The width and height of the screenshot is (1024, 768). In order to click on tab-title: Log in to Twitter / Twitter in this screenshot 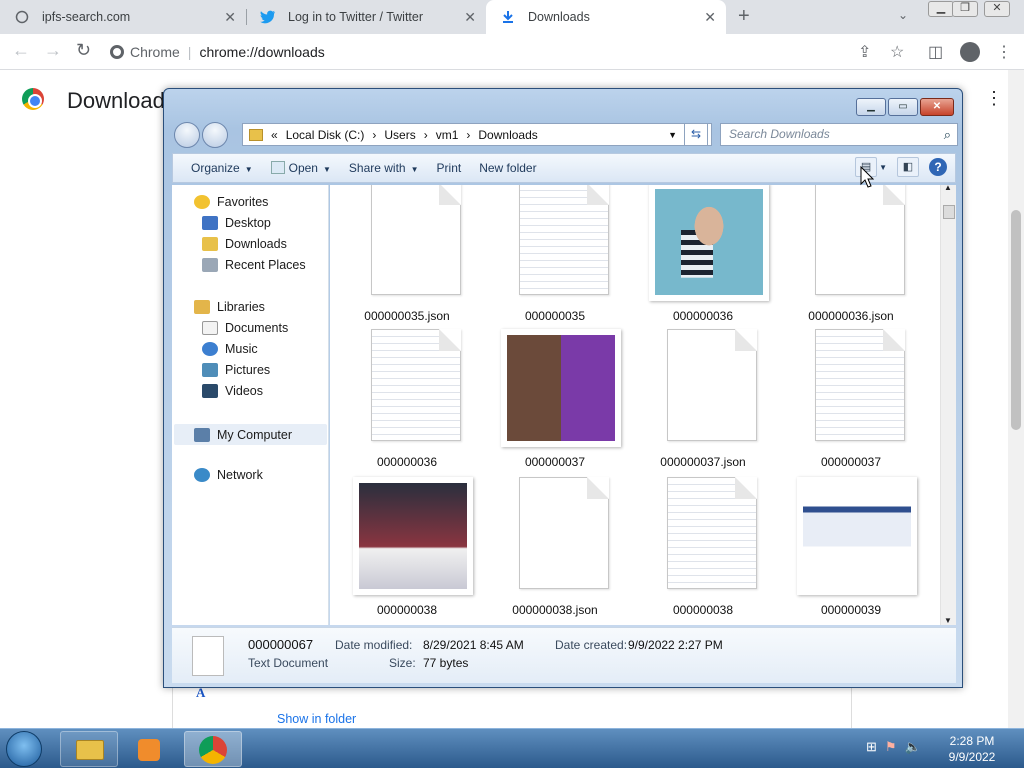, I will do `click(356, 17)`.